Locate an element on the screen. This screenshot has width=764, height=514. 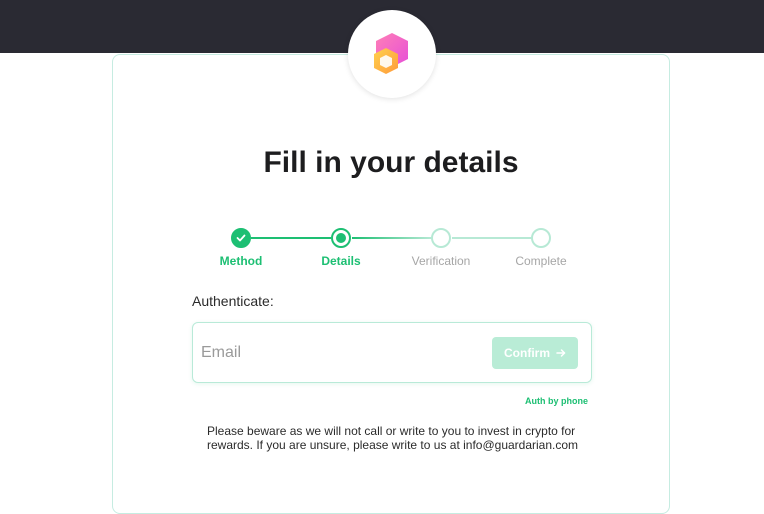
confirm-button: Confirm is located at coordinates (535, 353).